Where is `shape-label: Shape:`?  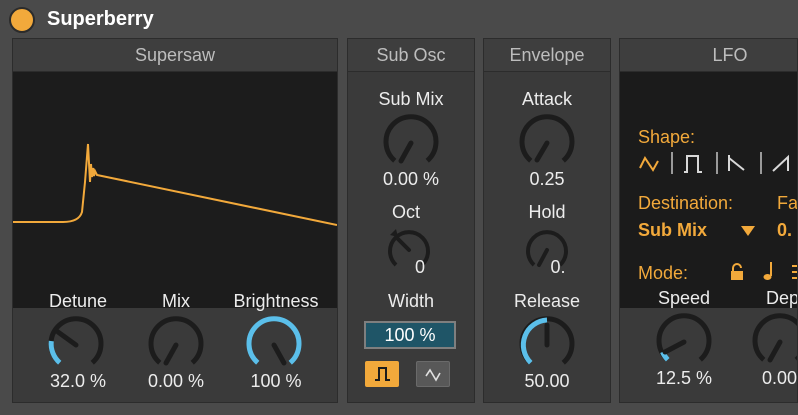
shape-label: Shape: is located at coordinates (667, 137).